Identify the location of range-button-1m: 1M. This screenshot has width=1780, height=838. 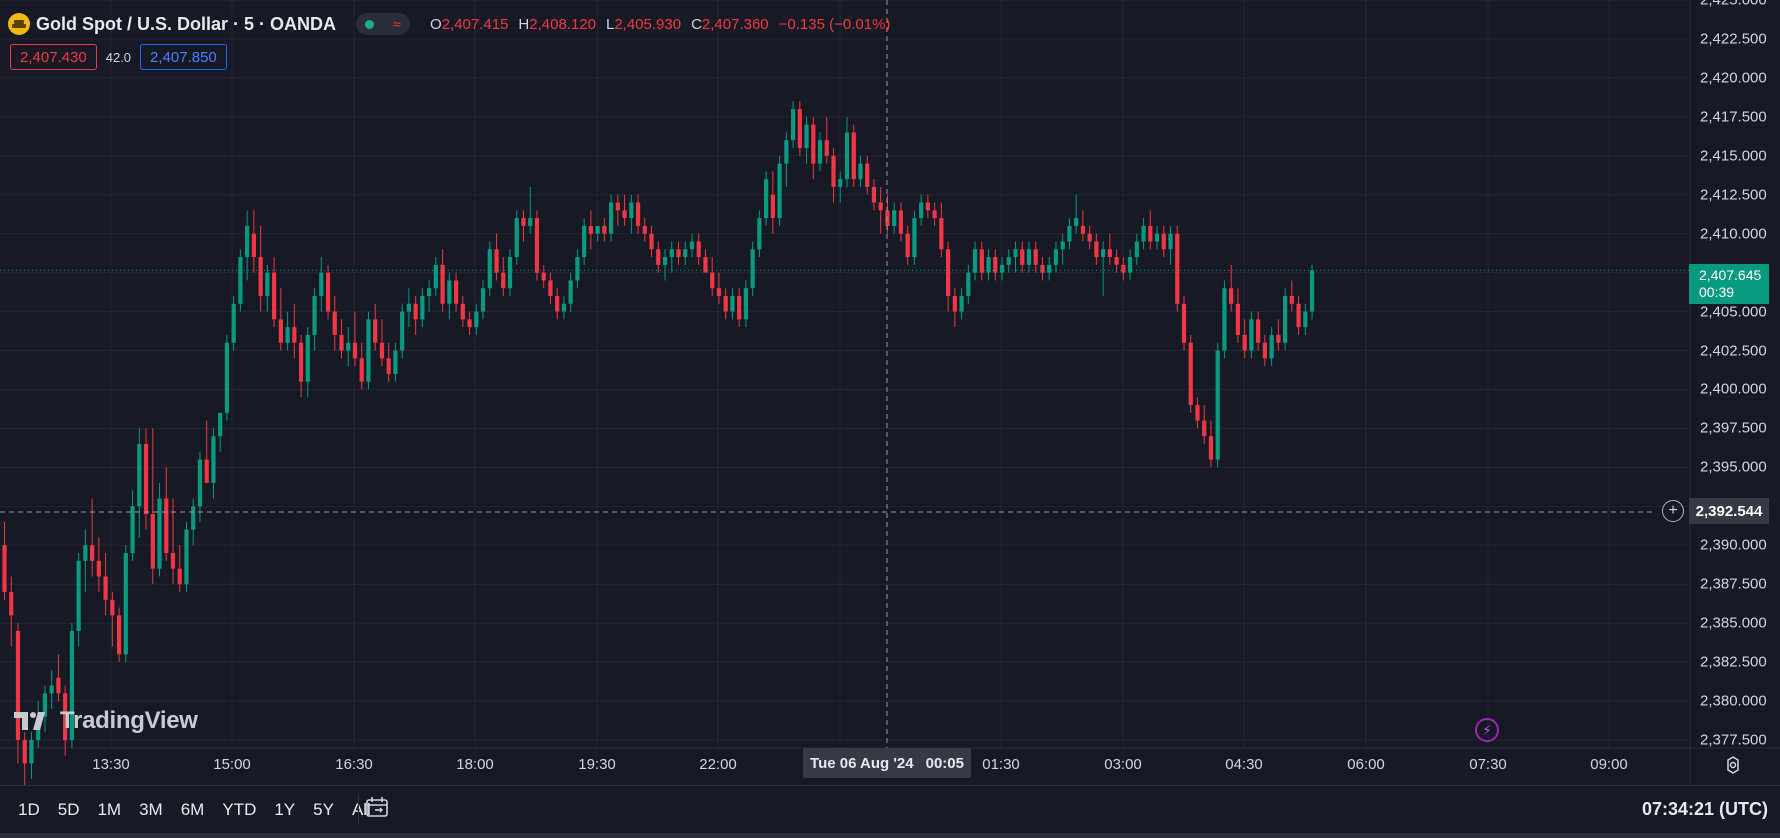
(109, 810).